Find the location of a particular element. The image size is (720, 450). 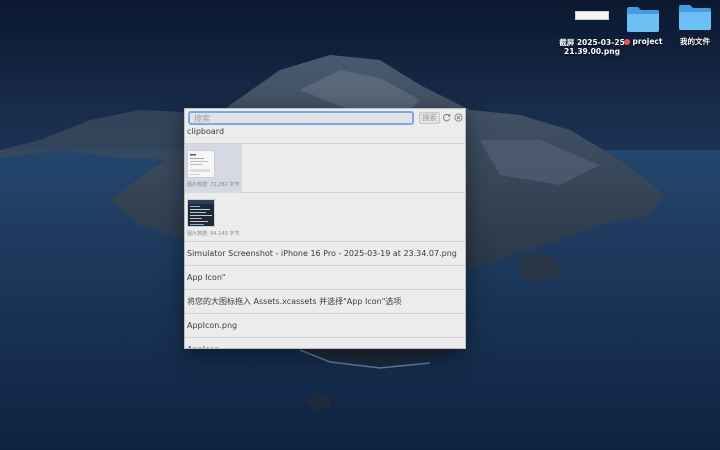

code-preview-icon is located at coordinates (201, 212).